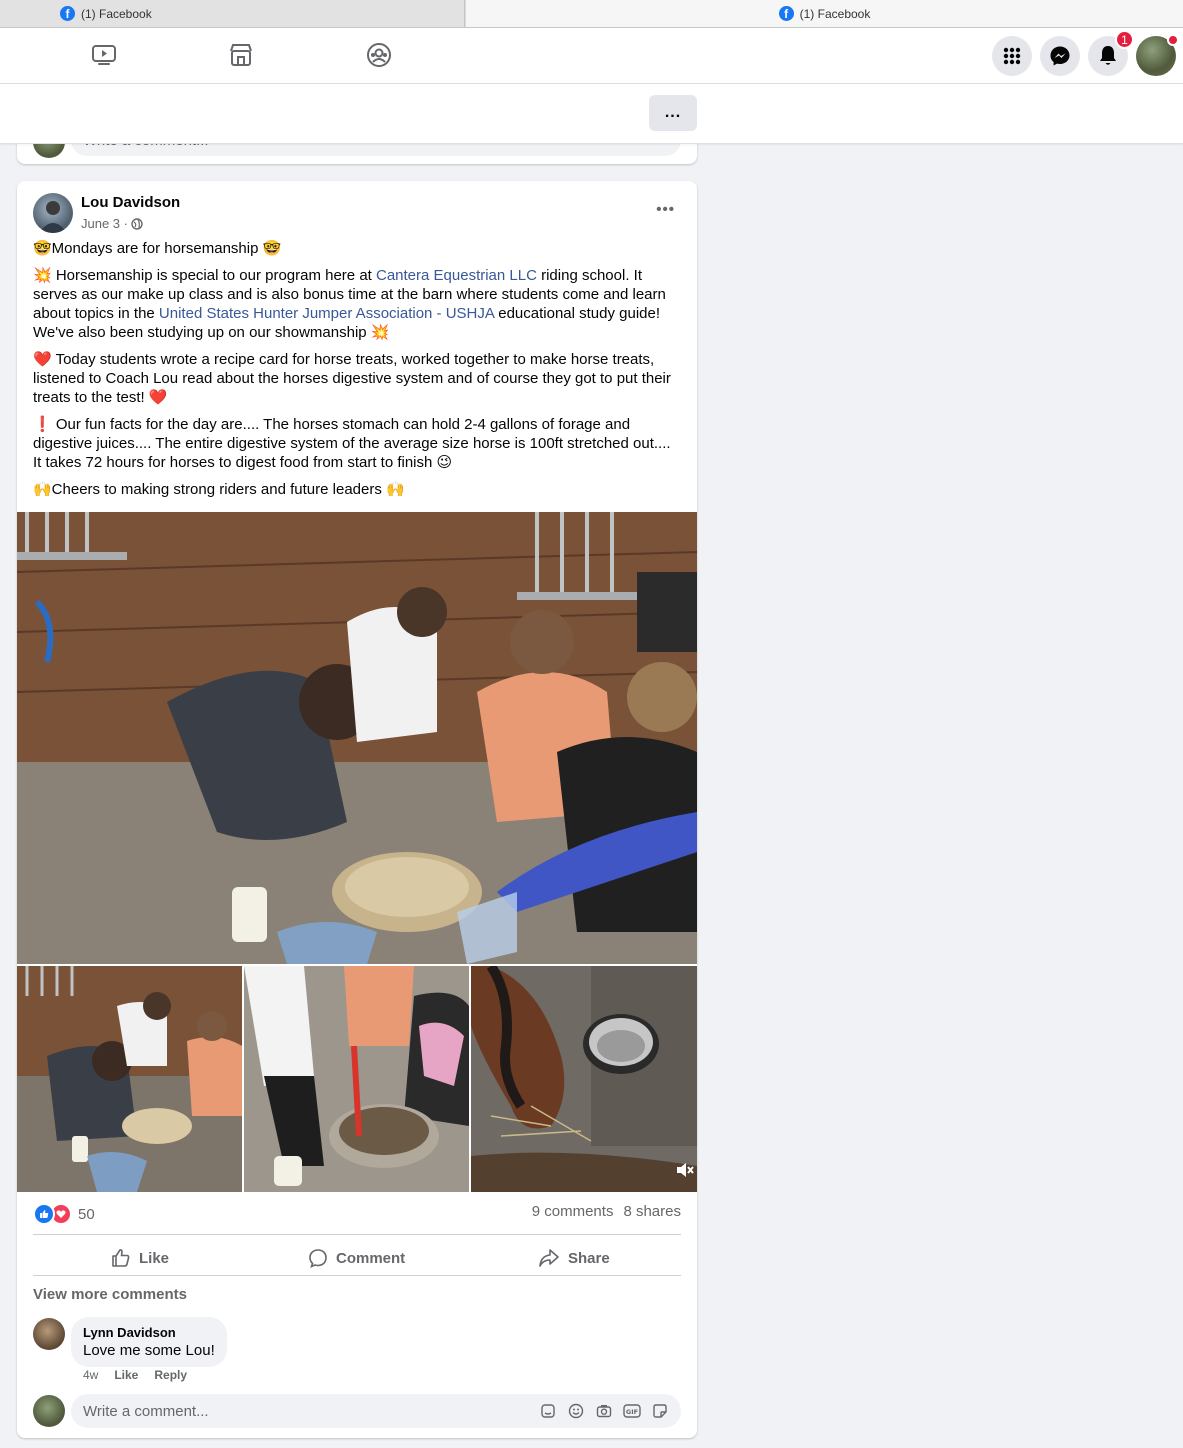  Describe the element at coordinates (357, 1234) in the screenshot. I see `actions-top-divider` at that location.